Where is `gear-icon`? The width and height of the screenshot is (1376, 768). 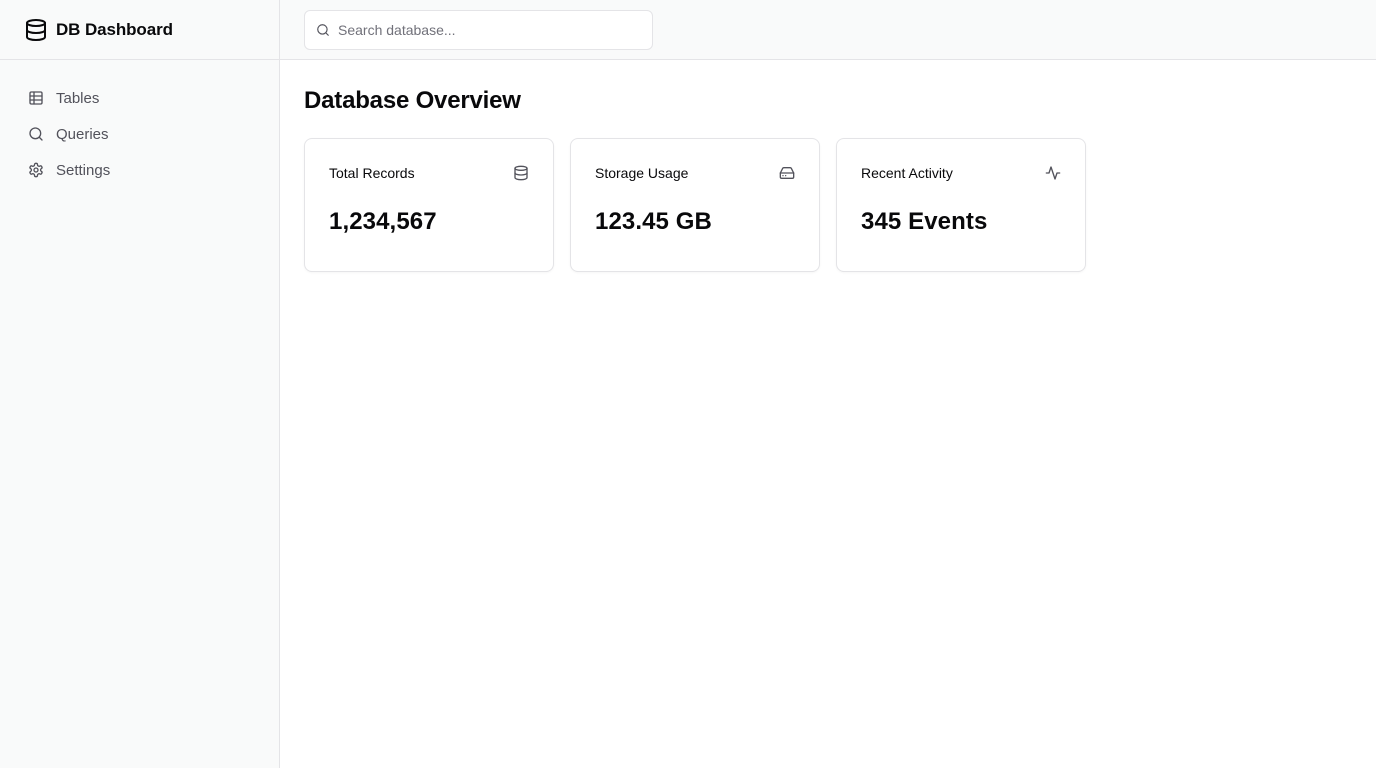 gear-icon is located at coordinates (36, 170).